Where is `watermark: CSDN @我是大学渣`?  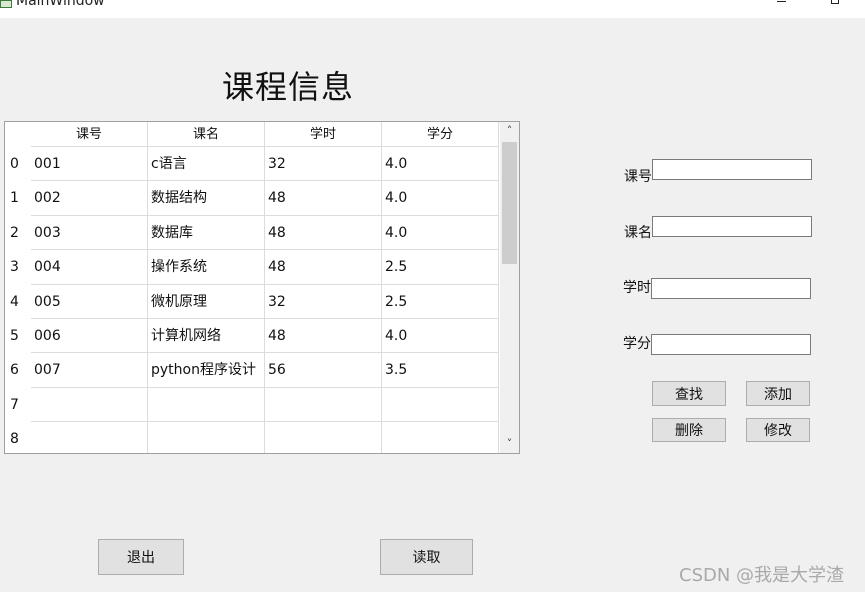
watermark: CSDN @我是大学渣 is located at coordinates (762, 575).